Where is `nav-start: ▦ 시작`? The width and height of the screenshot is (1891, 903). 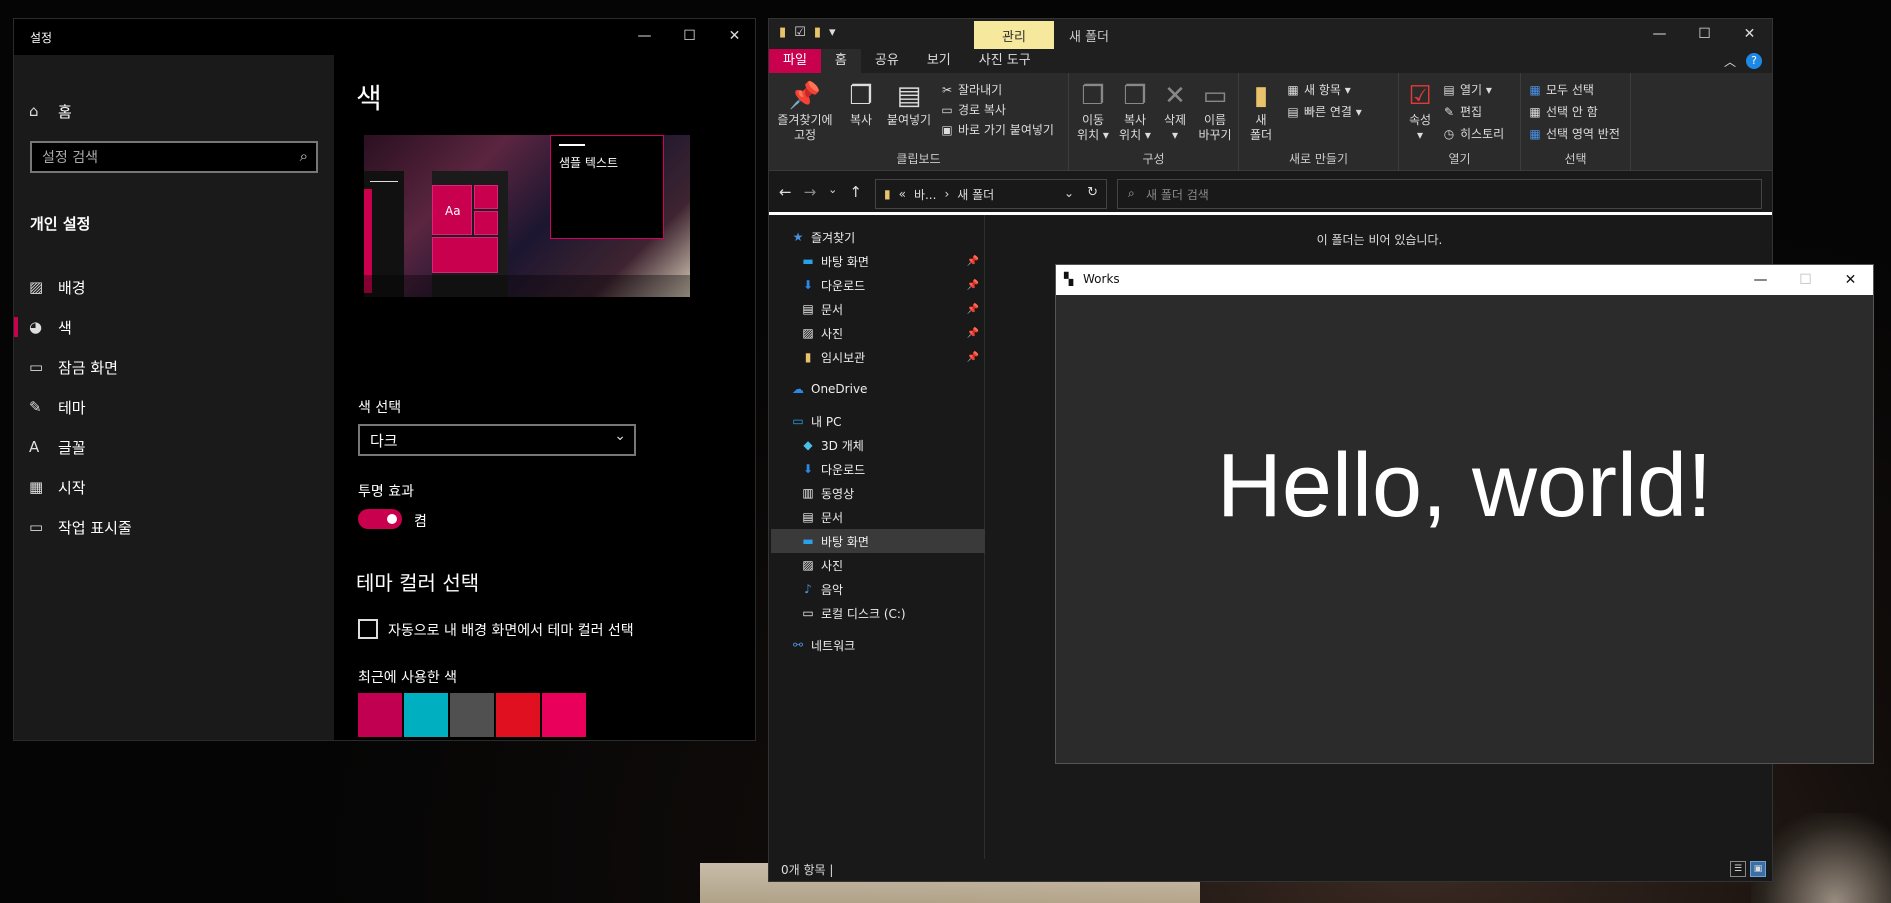 nav-start: ▦ 시작 is located at coordinates (174, 487).